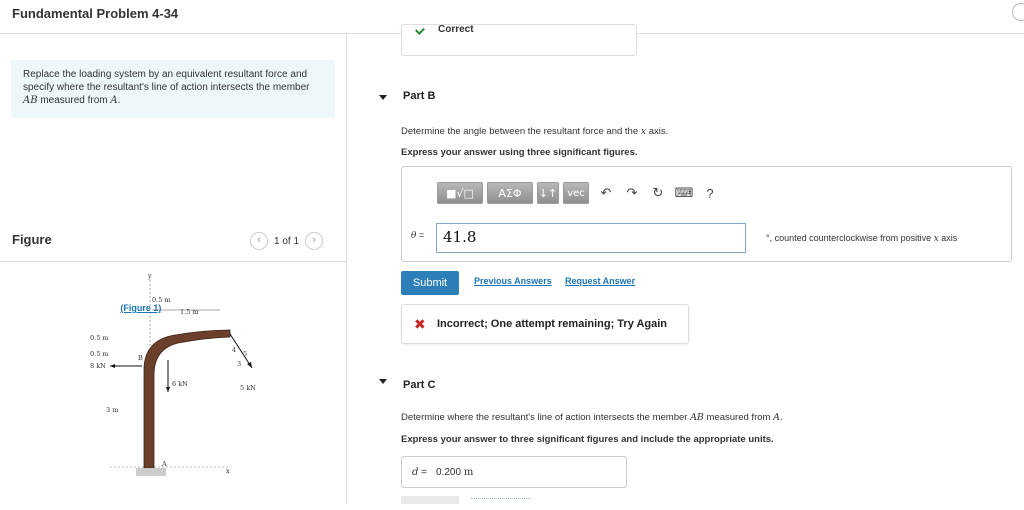 The height and width of the screenshot is (510, 1024). What do you see at coordinates (514, 472) in the screenshot?
I see `part-c-answer: d = 0.200 m` at bounding box center [514, 472].